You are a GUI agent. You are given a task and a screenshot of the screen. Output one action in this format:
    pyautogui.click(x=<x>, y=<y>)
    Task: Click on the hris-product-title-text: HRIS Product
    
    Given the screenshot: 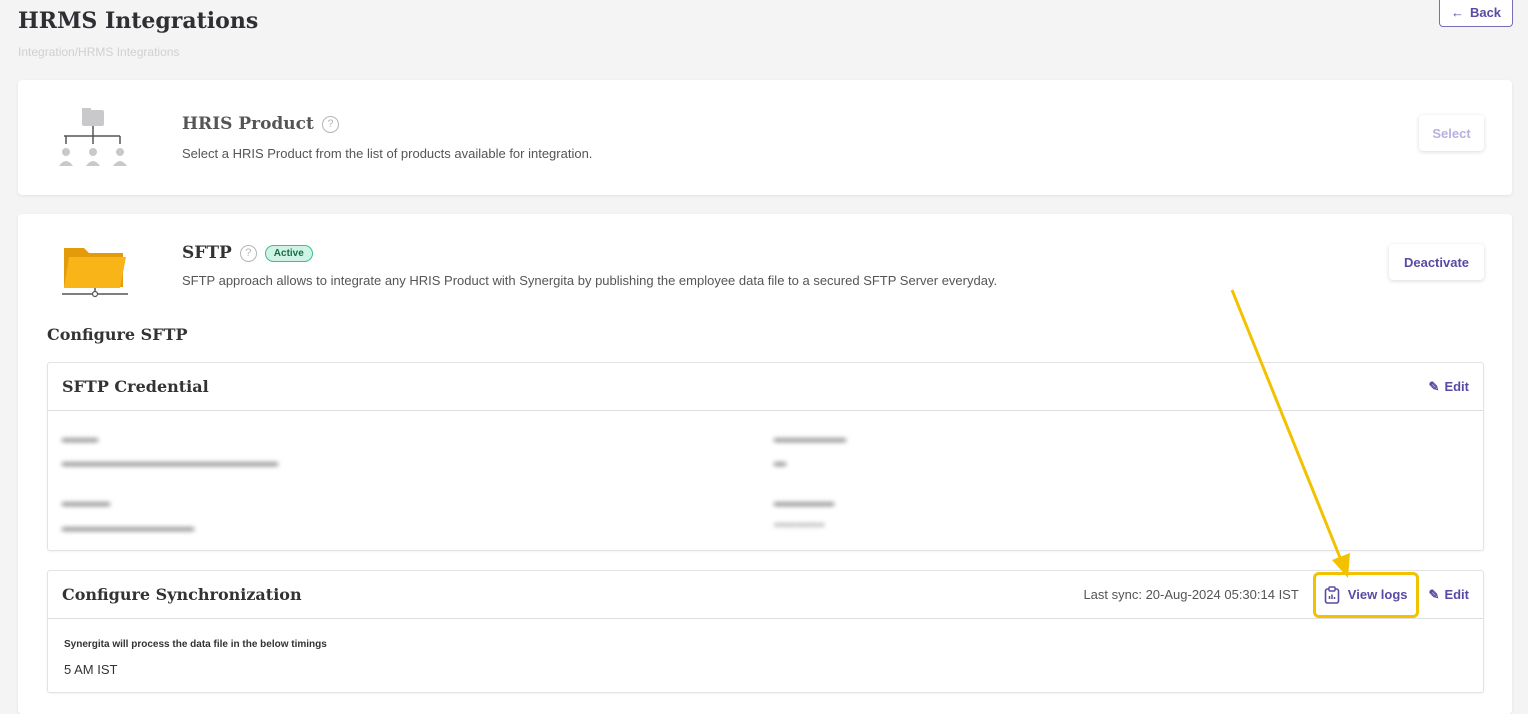 What is the action you would take?
    pyautogui.click(x=248, y=124)
    